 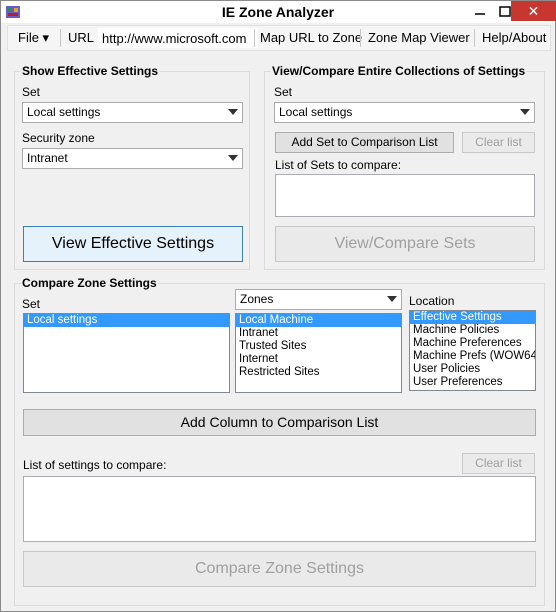 I want to click on list-item: Machine Preferences, so click(x=472, y=343).